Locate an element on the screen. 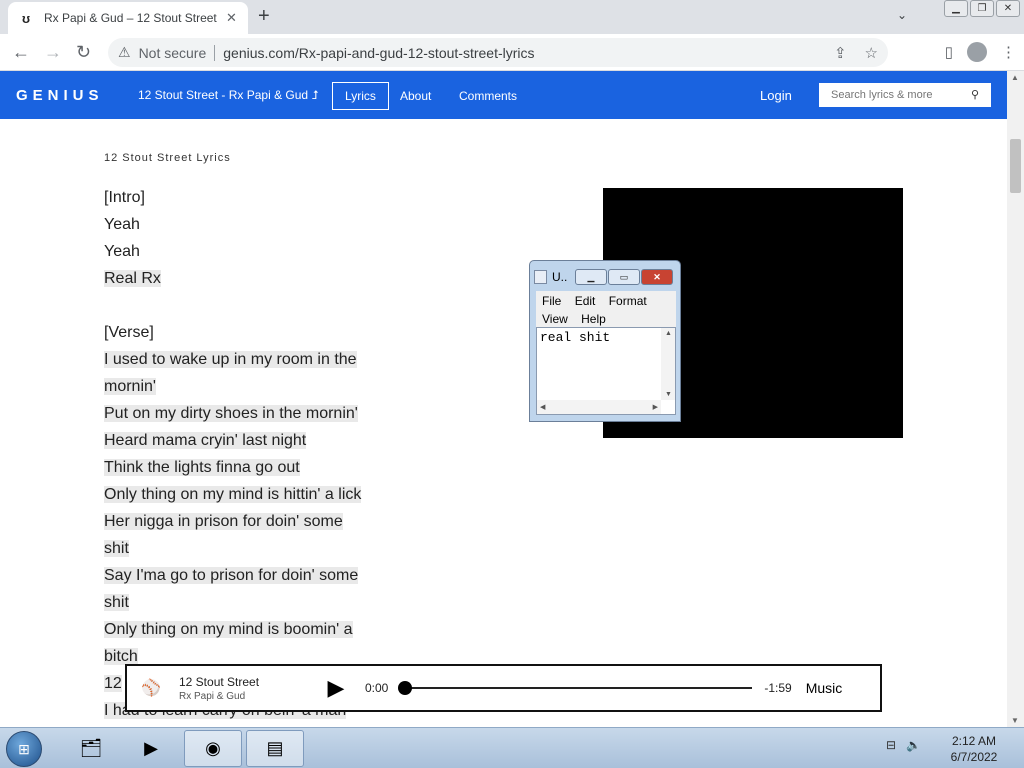  forward-icon: → is located at coordinates (53, 52).